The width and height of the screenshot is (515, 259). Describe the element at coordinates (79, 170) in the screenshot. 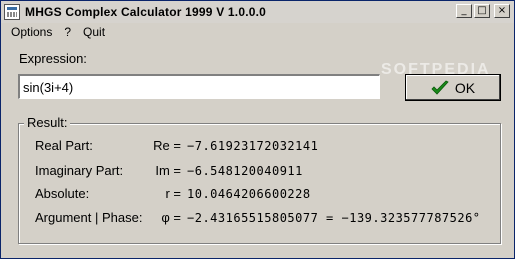

I see `imaginary-part-label: Imaginary Part:` at that location.